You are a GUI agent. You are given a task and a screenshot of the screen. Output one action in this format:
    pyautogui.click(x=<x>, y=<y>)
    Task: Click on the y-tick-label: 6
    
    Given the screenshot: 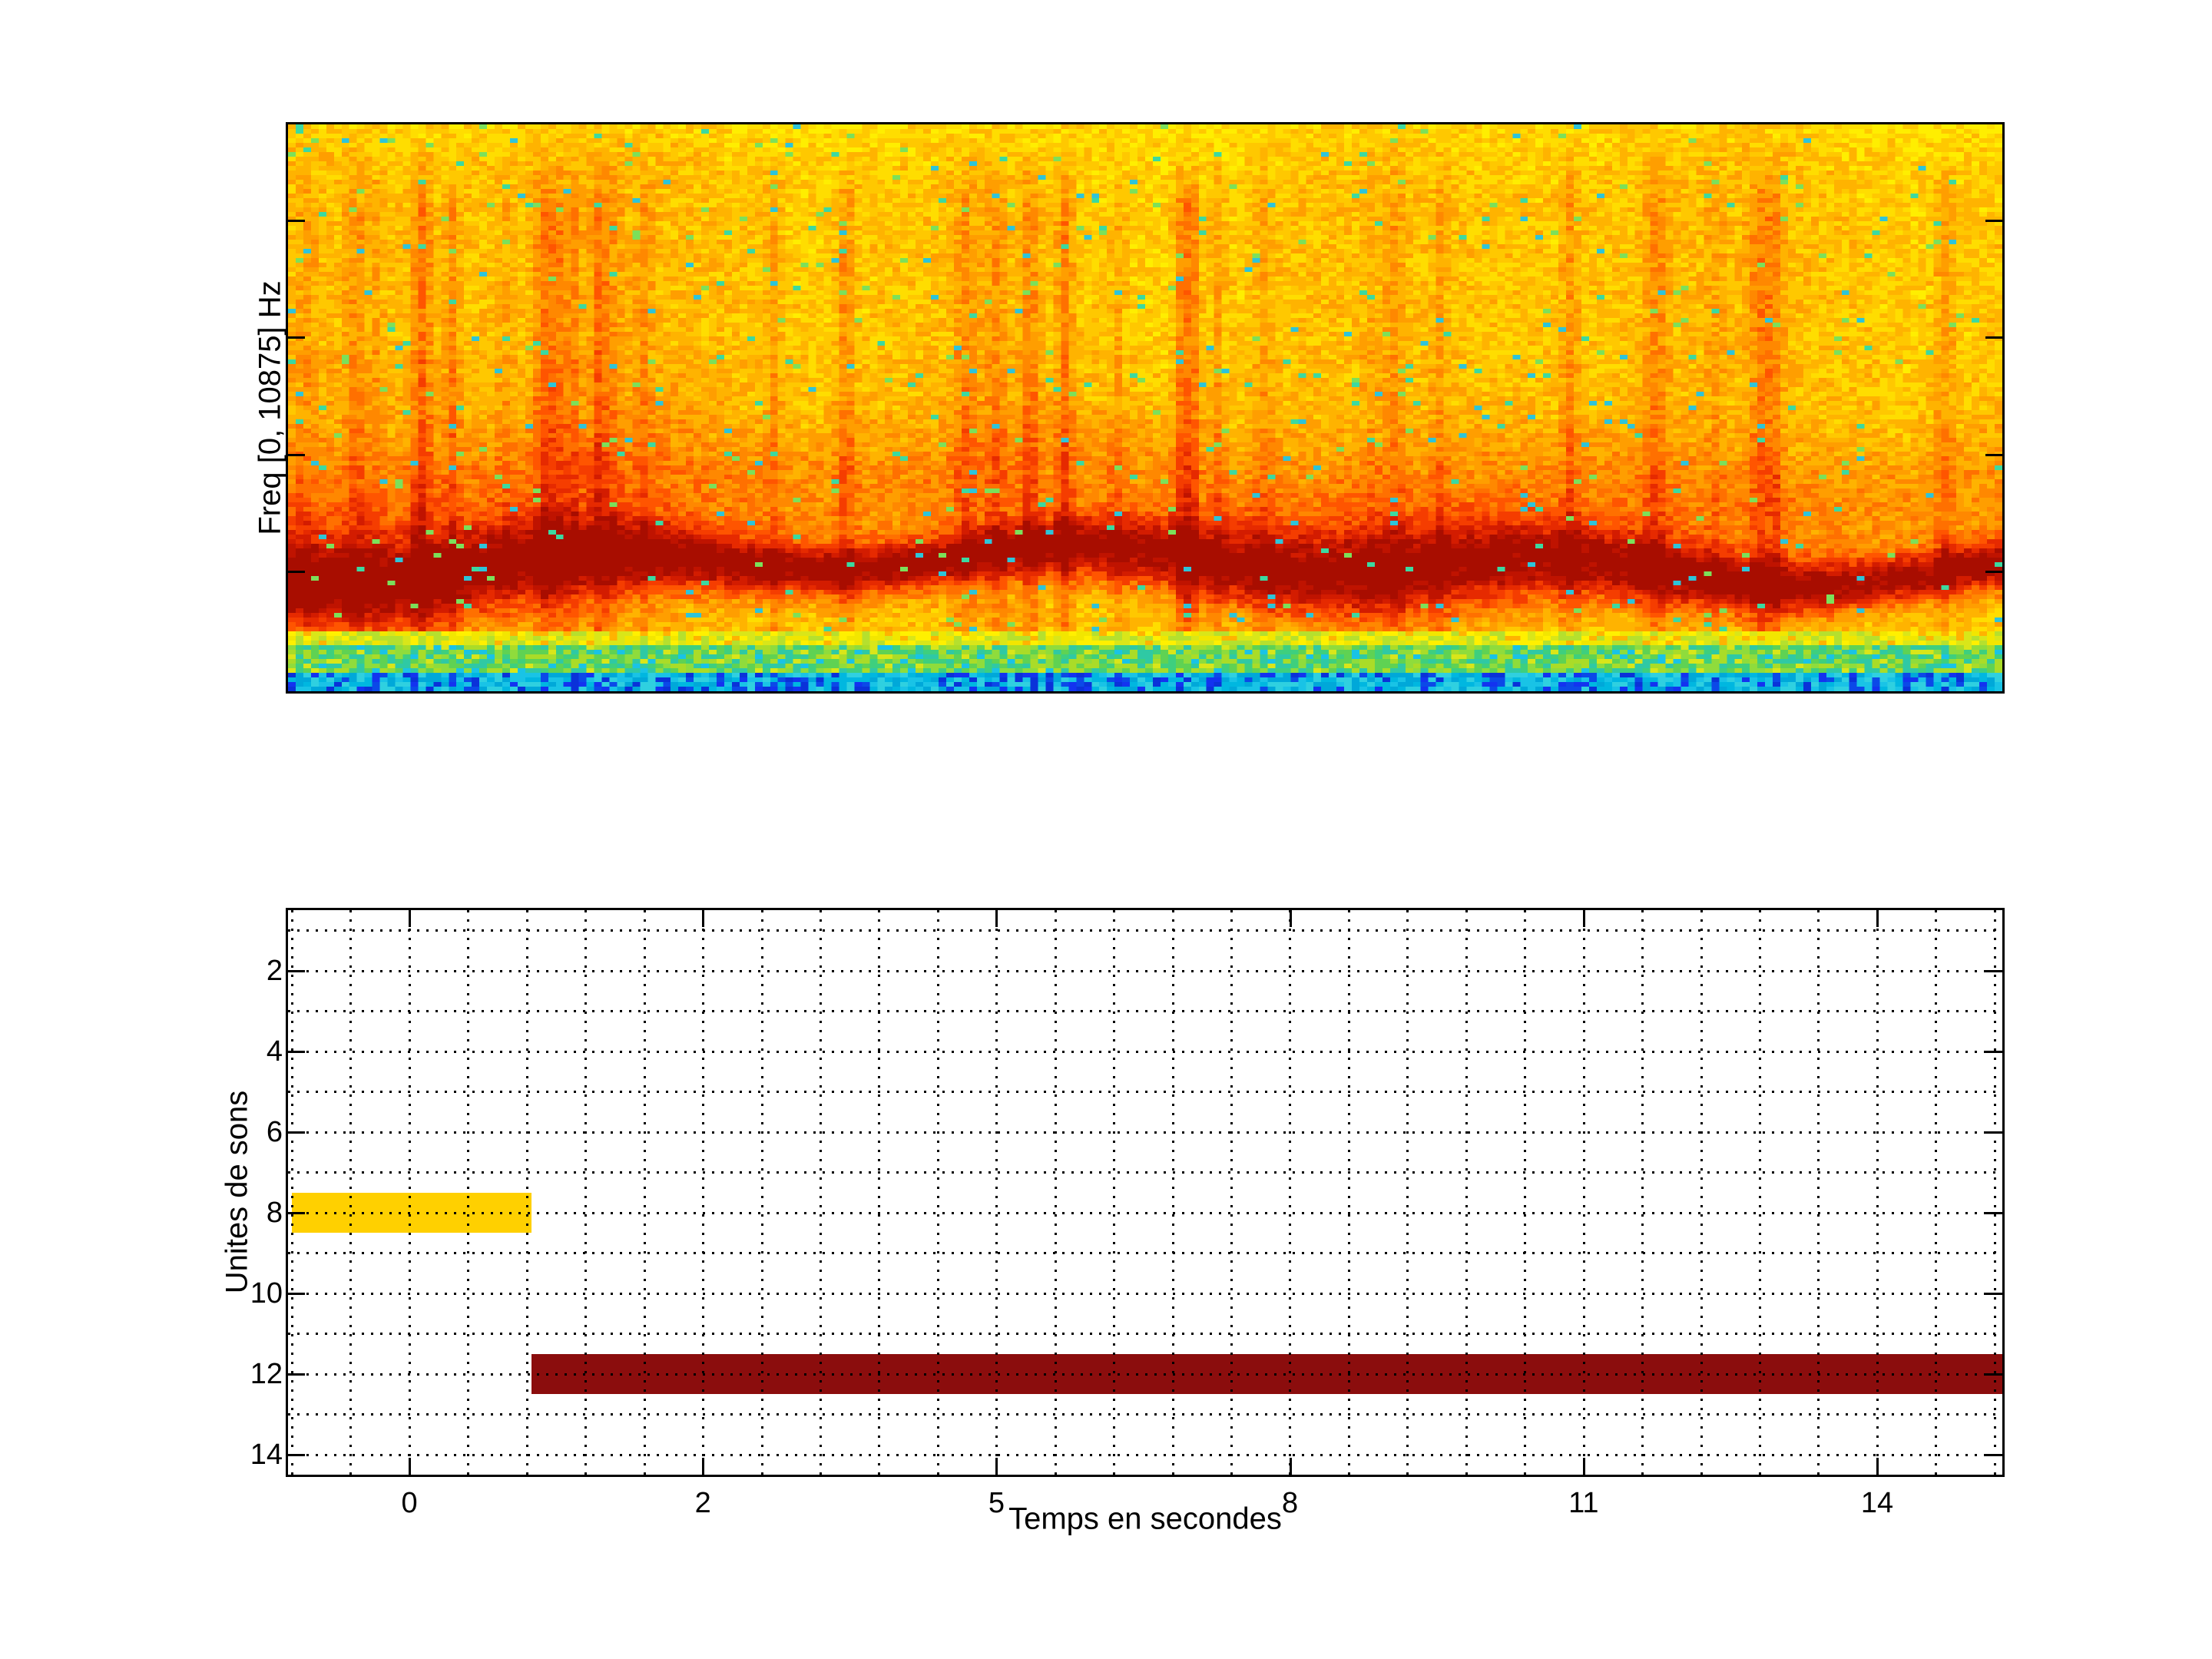 What is the action you would take?
    pyautogui.click(x=275, y=1132)
    